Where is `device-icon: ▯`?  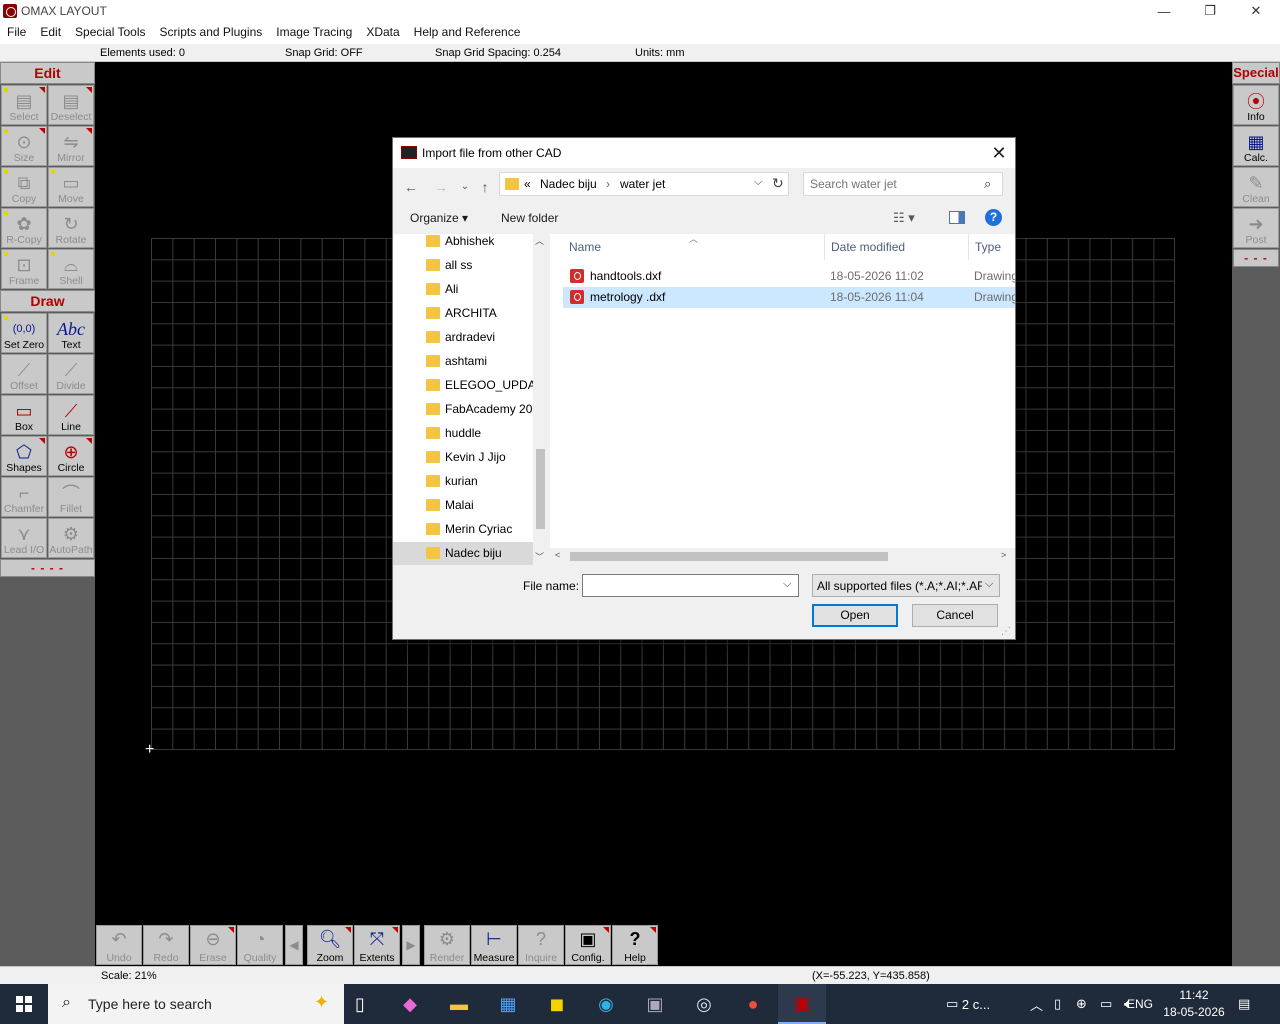
device-icon: ▯ is located at coordinates (1057, 1004).